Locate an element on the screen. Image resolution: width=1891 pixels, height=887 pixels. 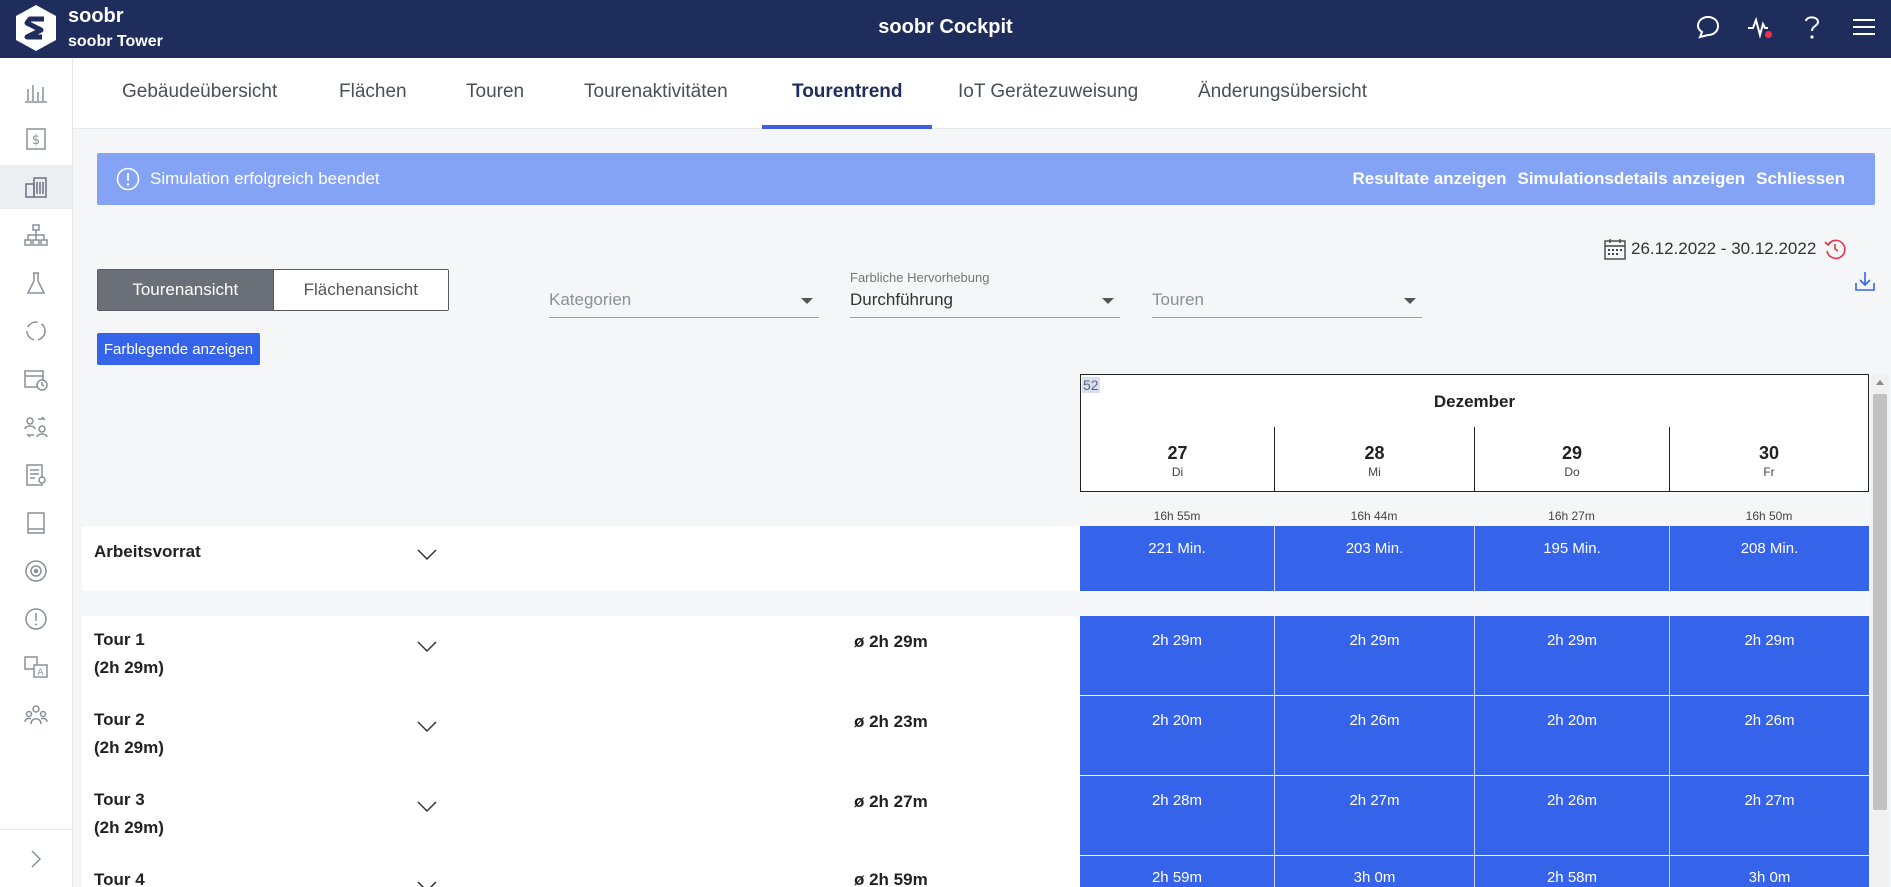
sidebar-book-icon is located at coordinates (36, 523).